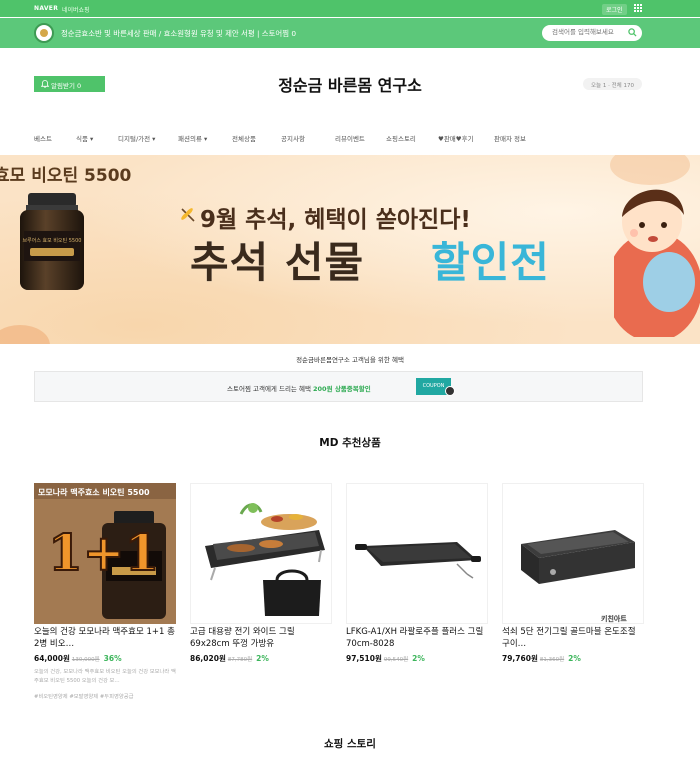 Image resolution: width=700 pixels, height=761 pixels. I want to click on benefit-intro-text: 정순금바른몸연구소 고객님을 위한 혜택, so click(350, 360).